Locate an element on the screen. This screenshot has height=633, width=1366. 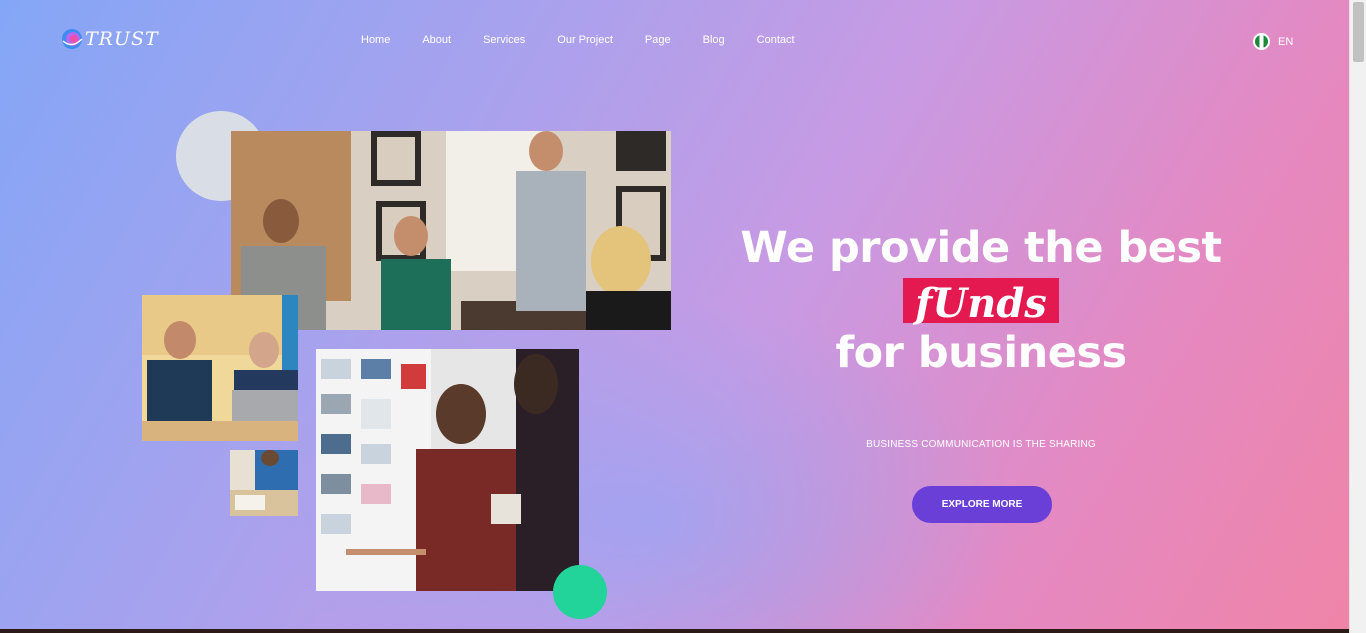
page-scrollbar is located at coordinates (1357, 316).